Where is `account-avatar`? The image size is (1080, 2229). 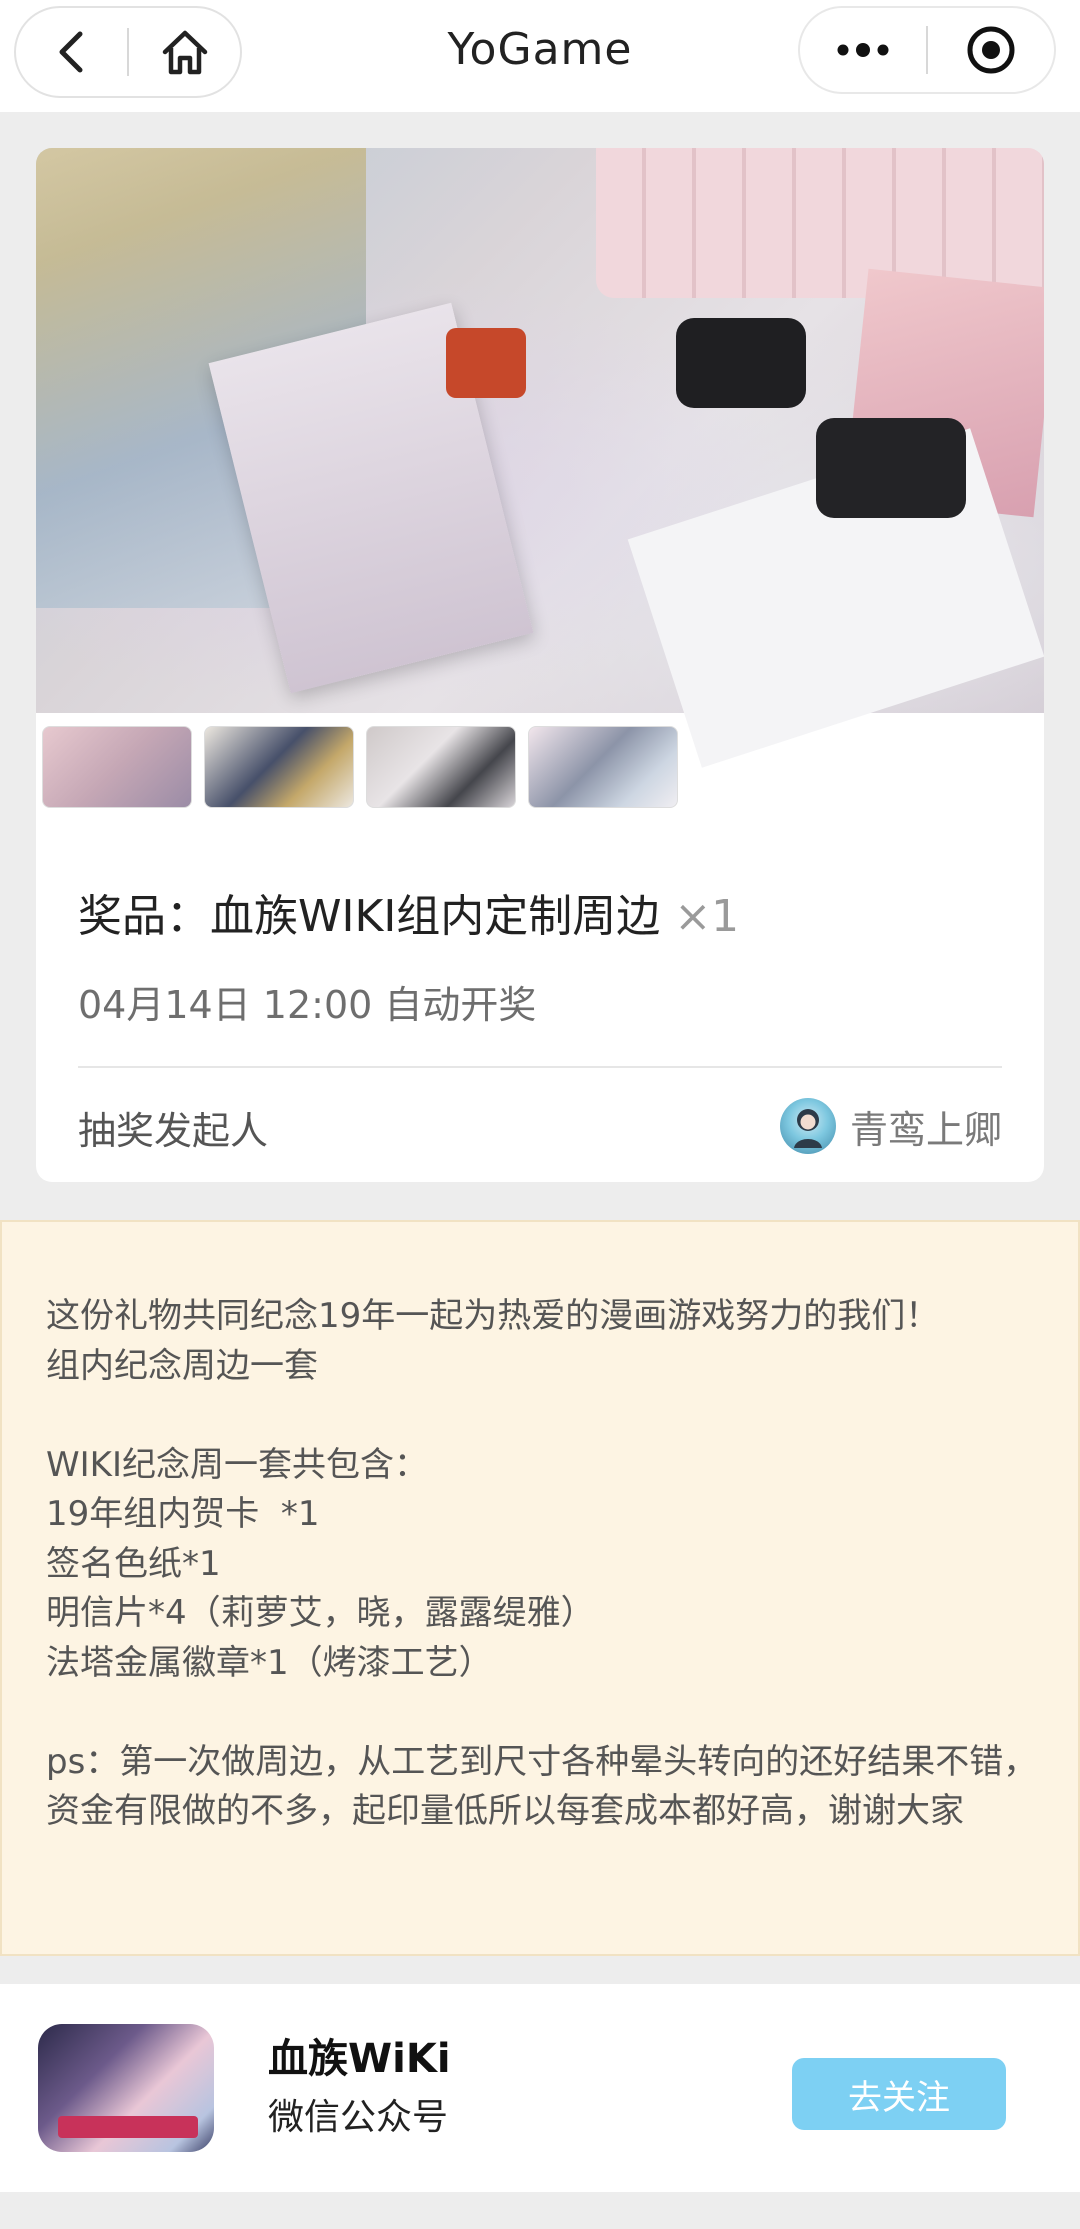 account-avatar is located at coordinates (126, 2088).